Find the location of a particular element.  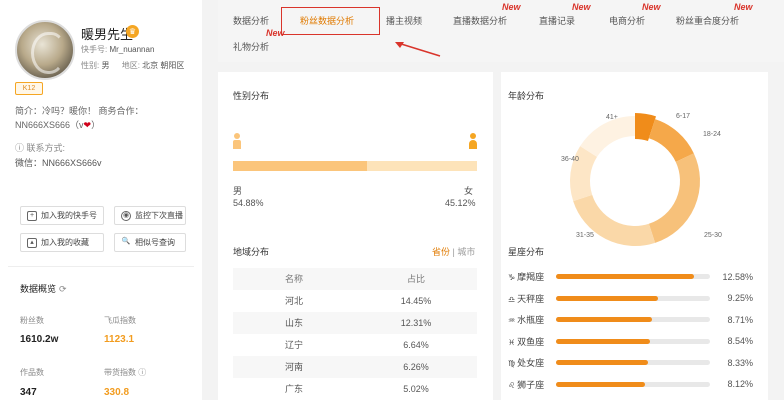

table-row: 河北 14.45% is located at coordinates (358, 301).